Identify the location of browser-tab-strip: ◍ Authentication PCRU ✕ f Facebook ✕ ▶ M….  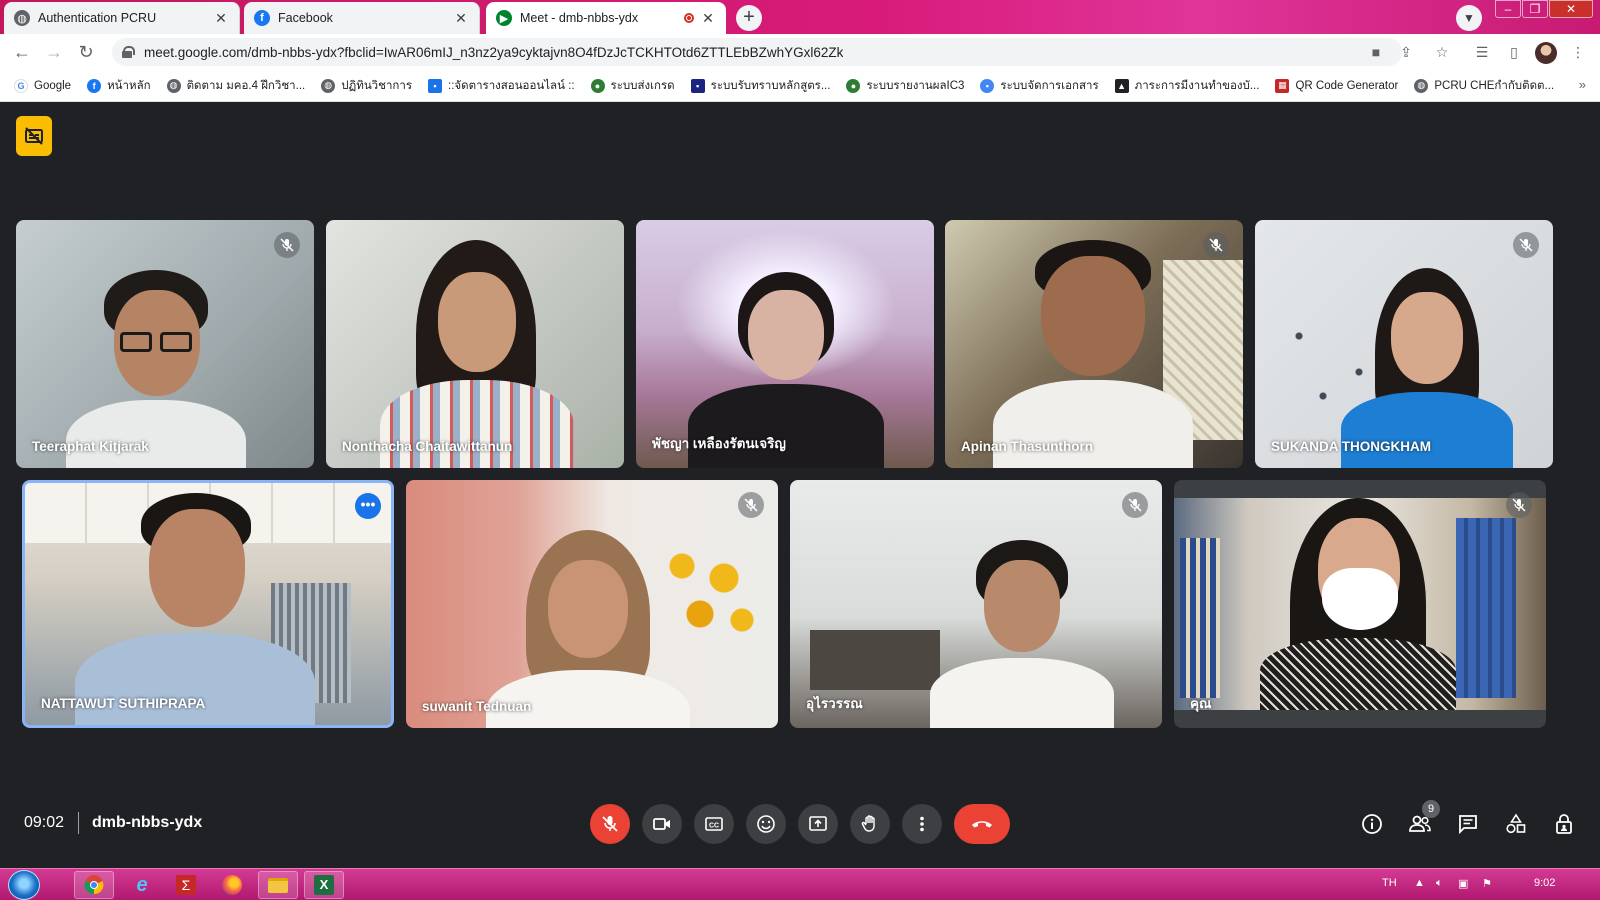
(800, 17).